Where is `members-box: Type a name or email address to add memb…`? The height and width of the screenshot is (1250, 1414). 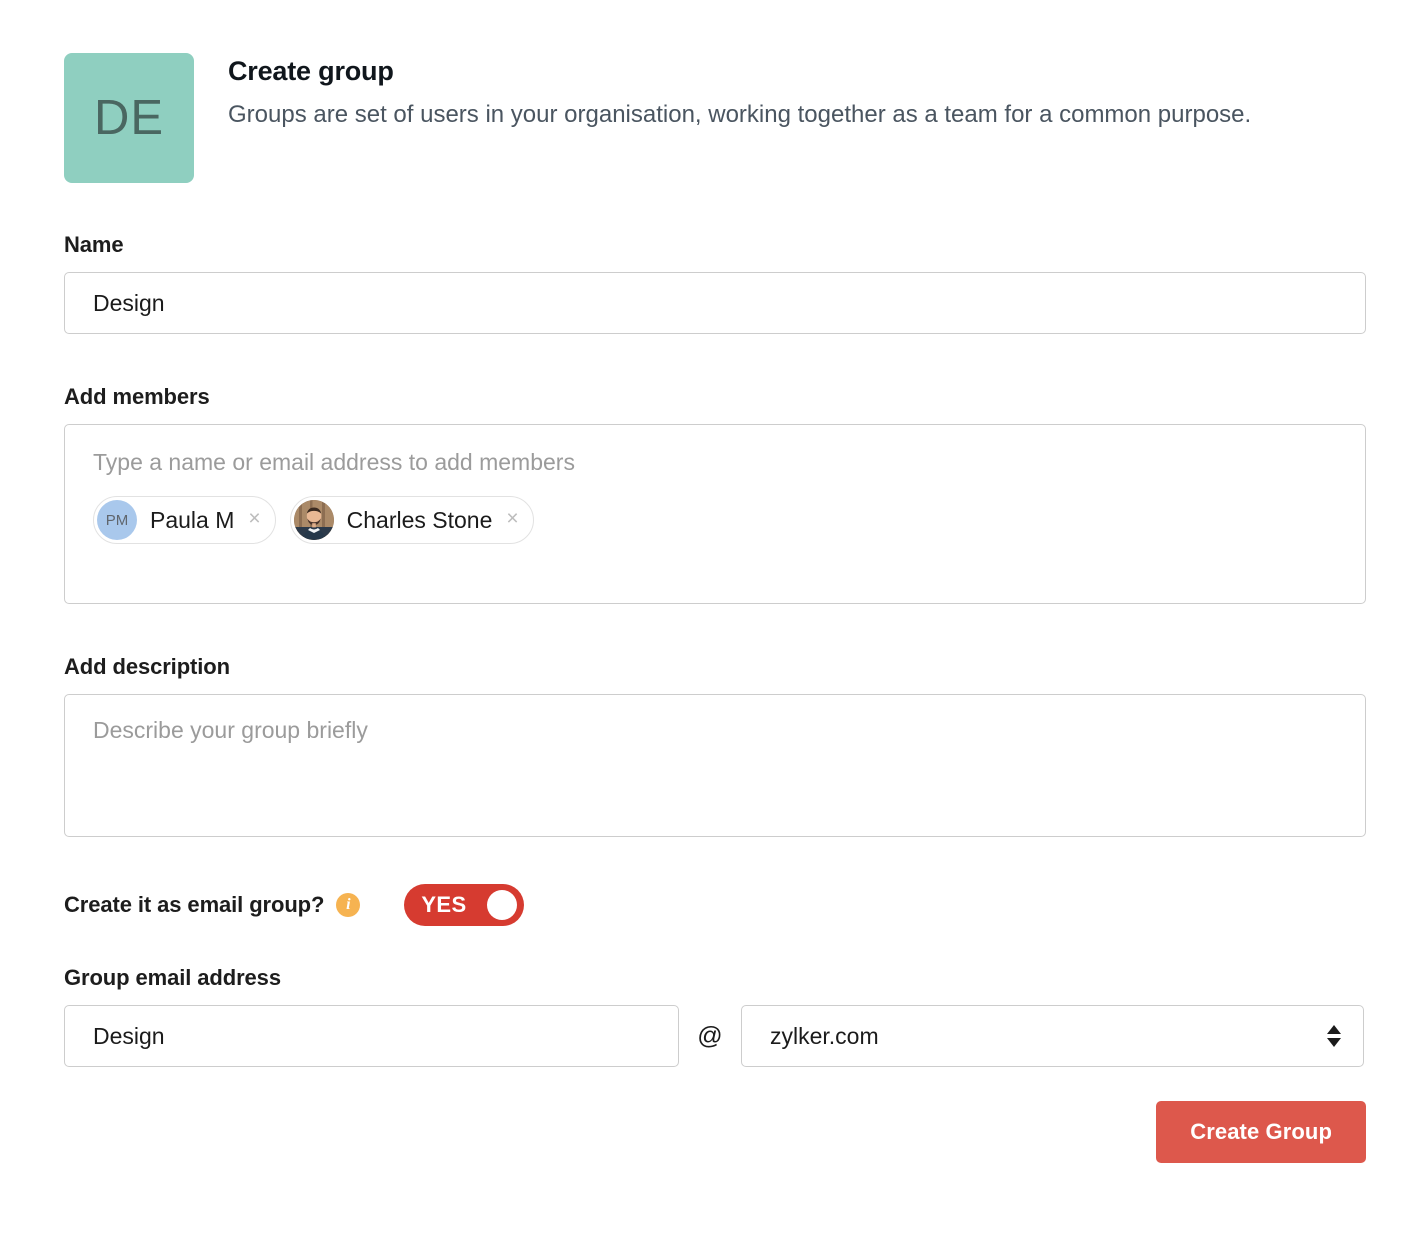 members-box: Type a name or email address to add memb… is located at coordinates (715, 514).